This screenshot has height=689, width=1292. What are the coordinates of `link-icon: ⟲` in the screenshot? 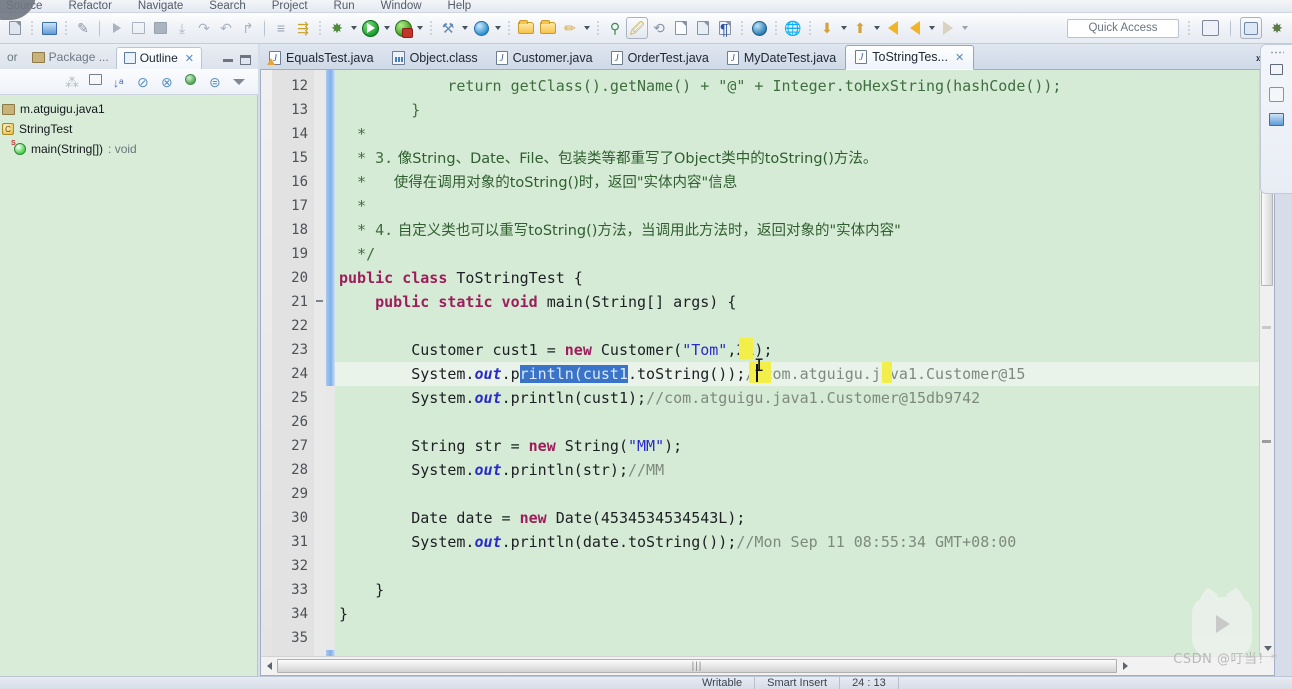 It's located at (659, 28).